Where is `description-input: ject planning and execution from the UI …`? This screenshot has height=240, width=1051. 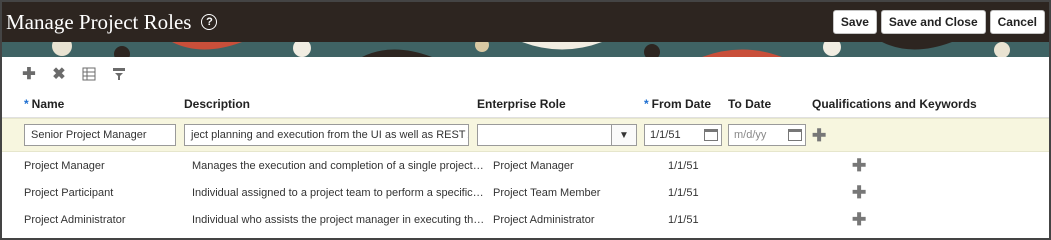
description-input: ject planning and execution from the UI … is located at coordinates (326, 135).